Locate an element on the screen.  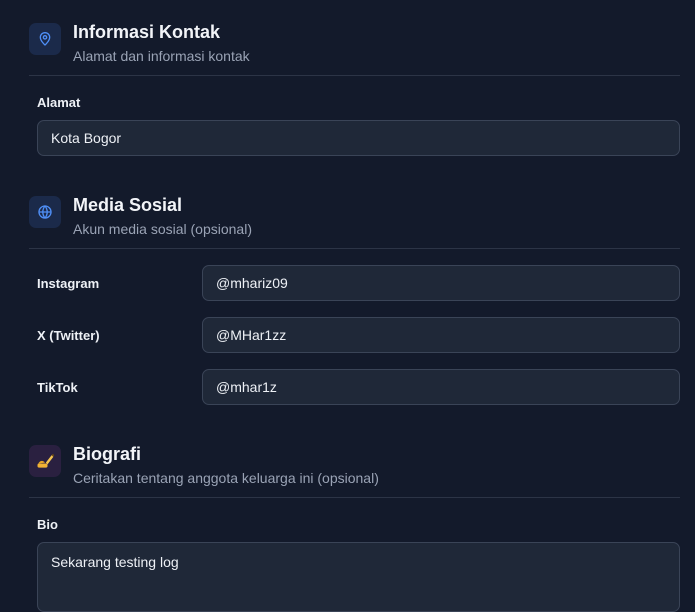
instagram-input: @mhariz09 is located at coordinates (441, 283).